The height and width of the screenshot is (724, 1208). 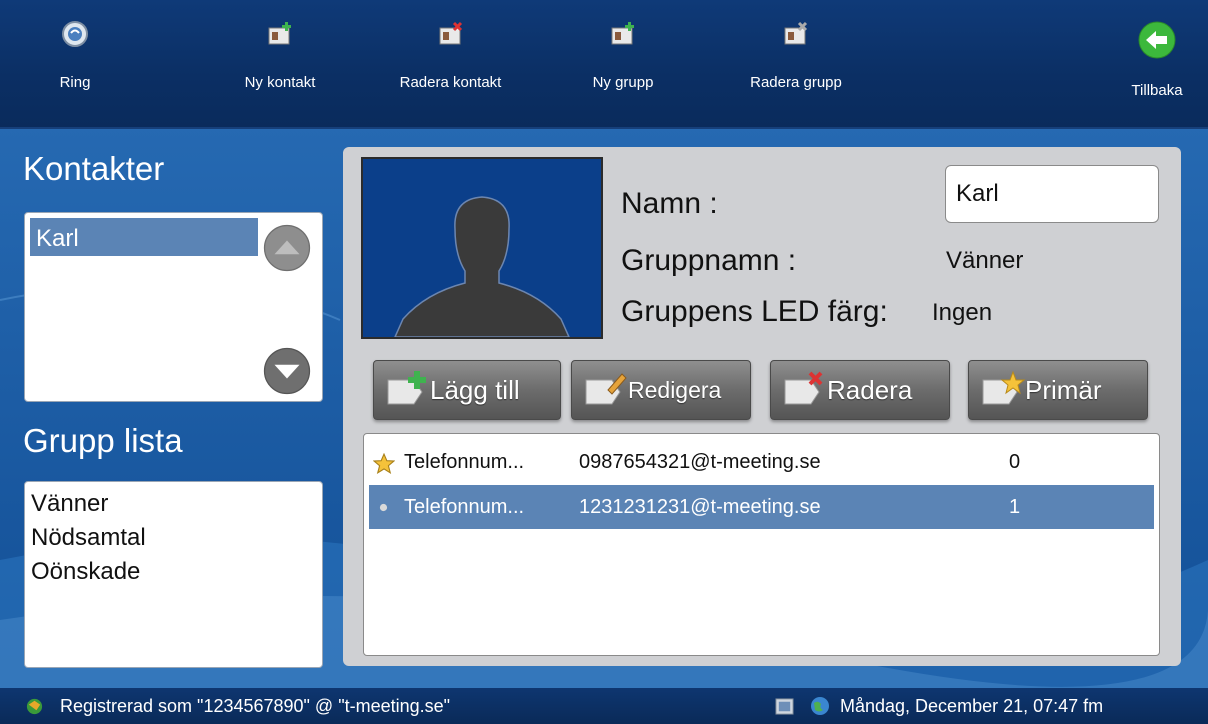 What do you see at coordinates (803, 388) in the screenshot?
I see `delete-tag-icon` at bounding box center [803, 388].